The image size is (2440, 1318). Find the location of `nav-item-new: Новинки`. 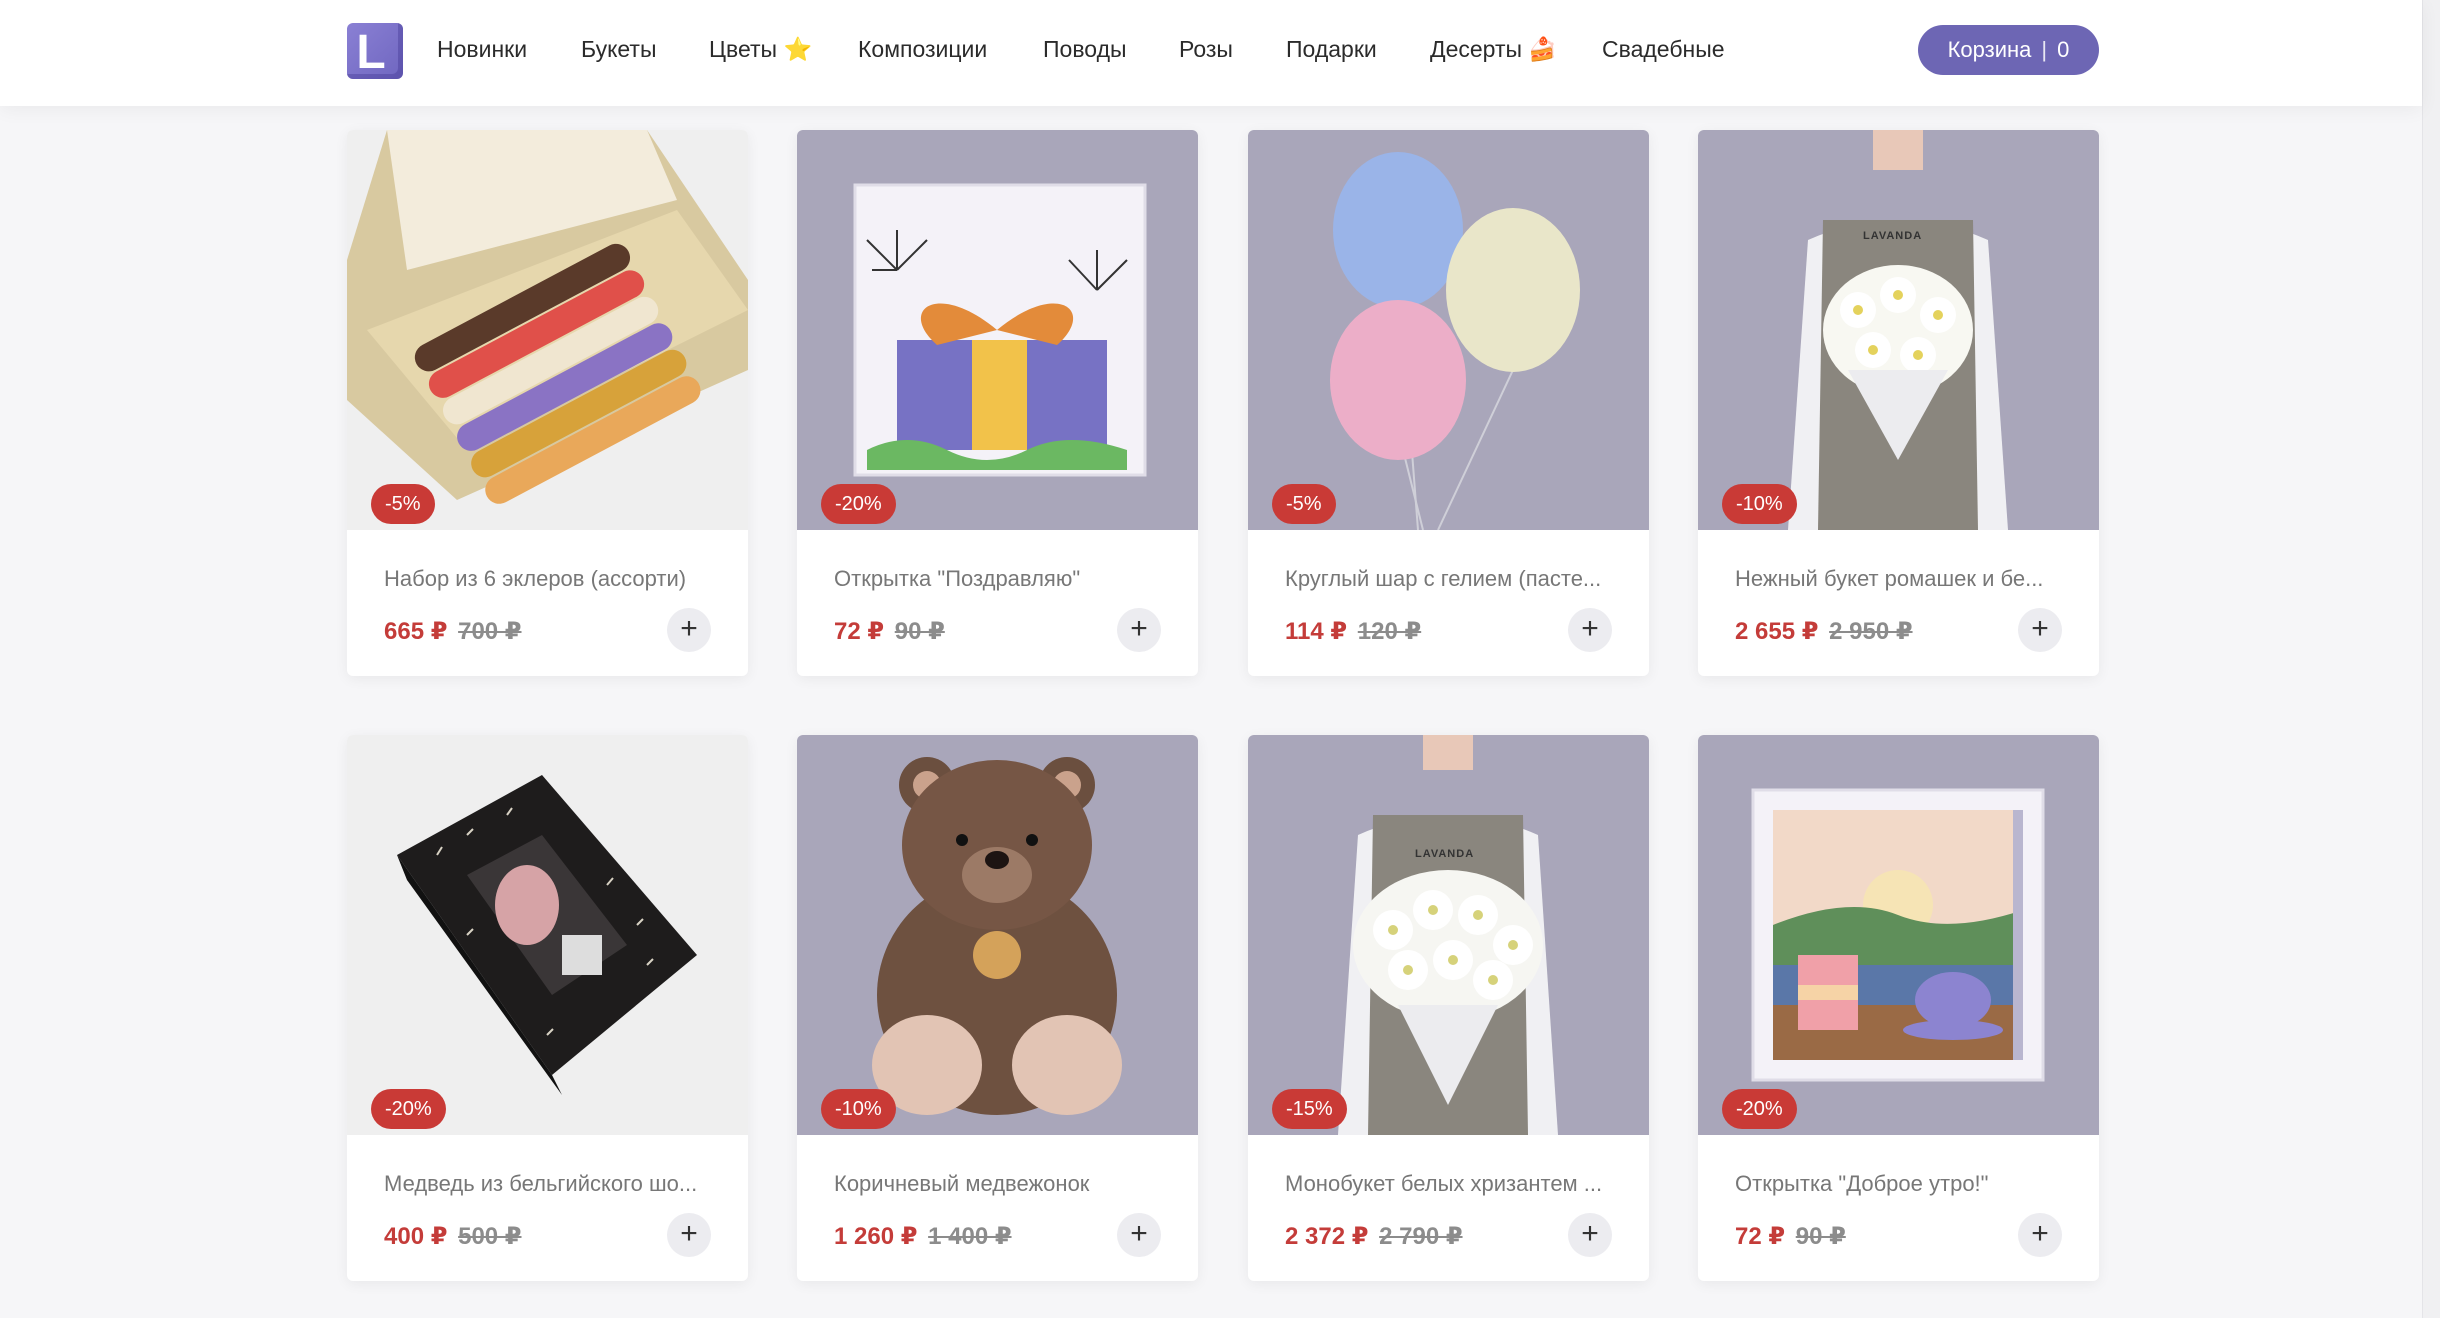

nav-item-new: Новинки is located at coordinates (482, 49).